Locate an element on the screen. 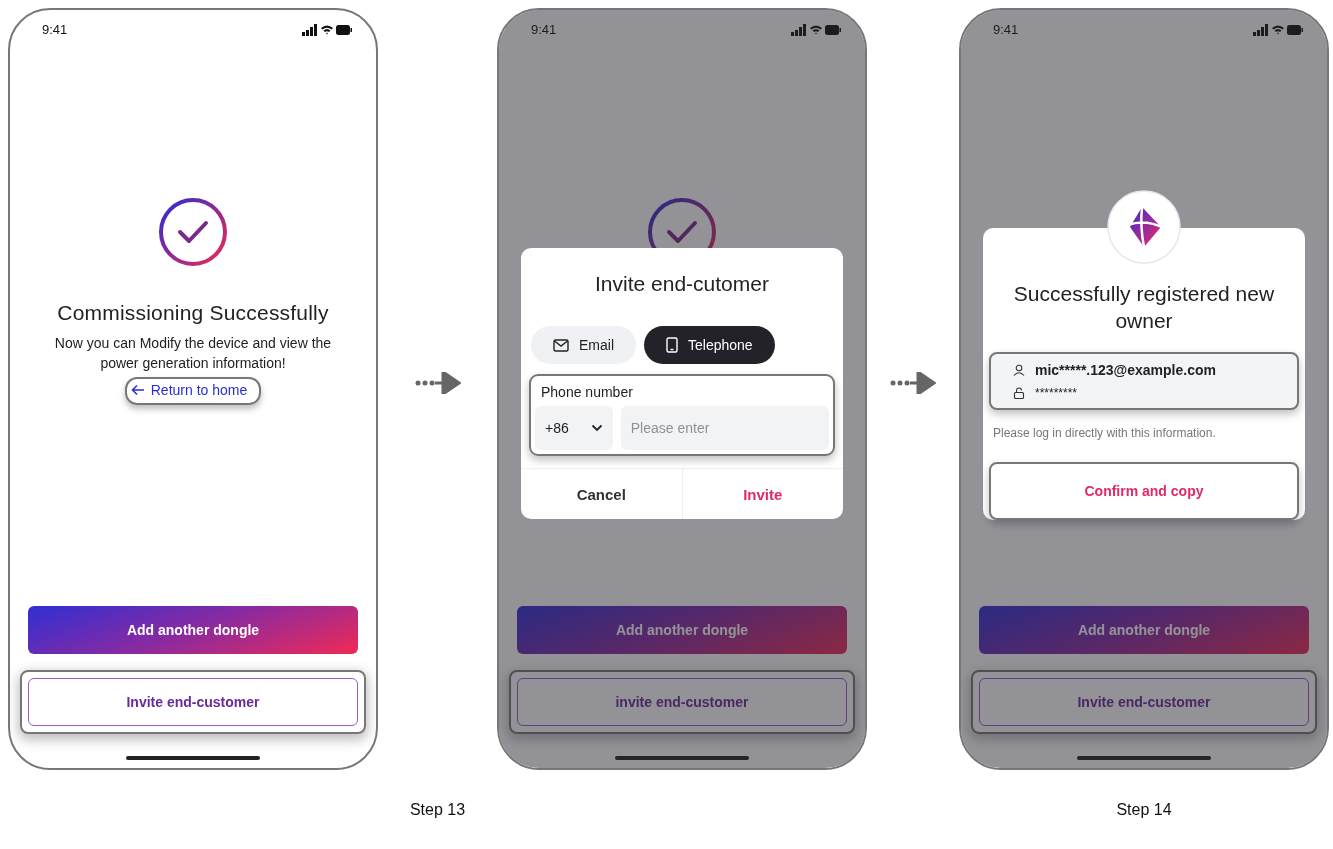 The width and height of the screenshot is (1333, 849). dialog-title: Successfully registered new owner is located at coordinates (1144, 307).